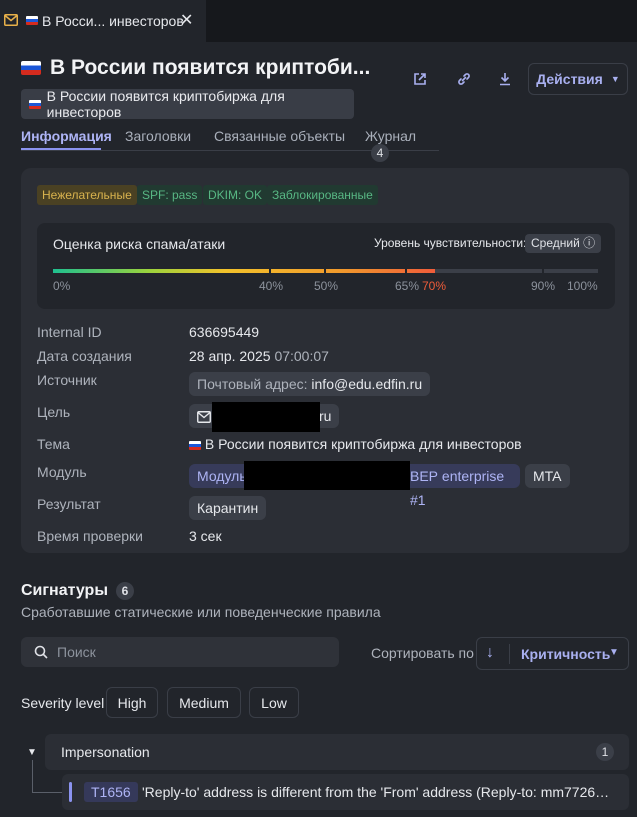 The image size is (637, 817). Describe the element at coordinates (180, 652) in the screenshot. I see `search-input: Поиск` at that location.